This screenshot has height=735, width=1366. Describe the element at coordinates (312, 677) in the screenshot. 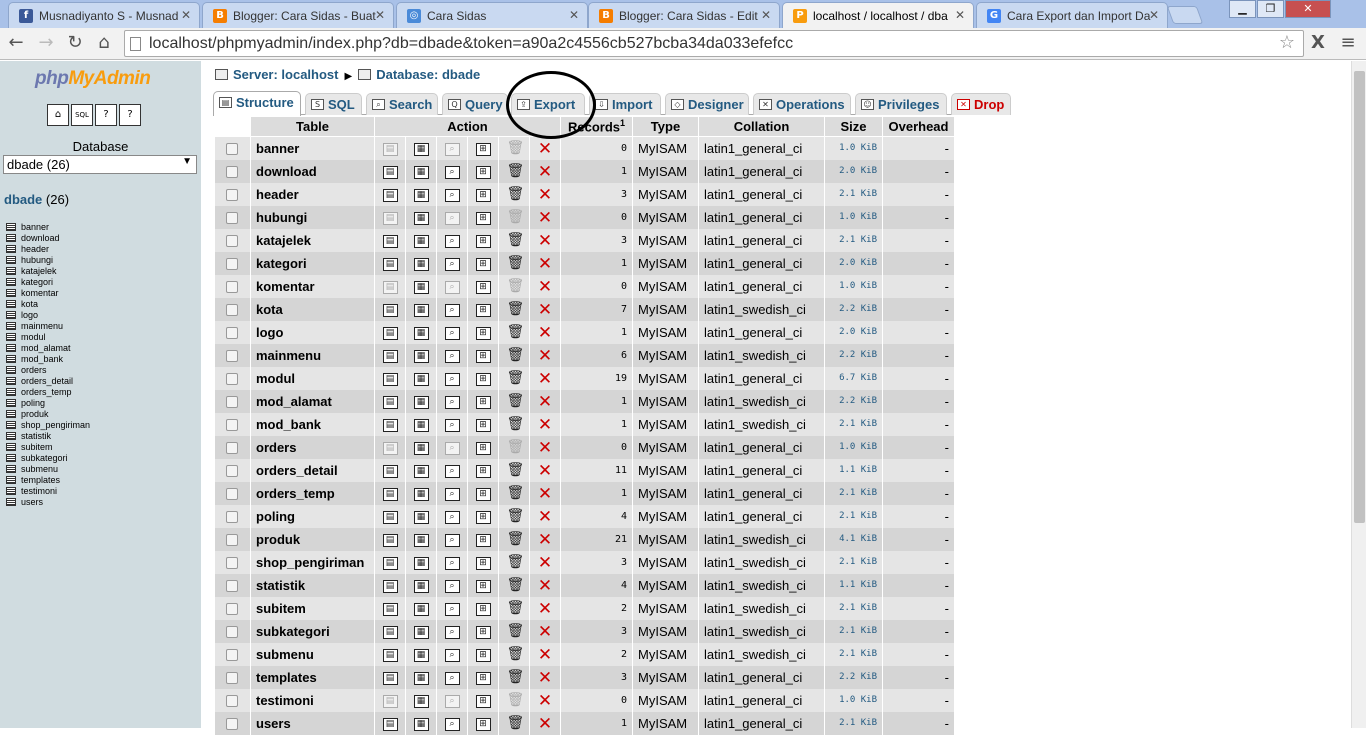

I see `table-name-link: templates` at that location.